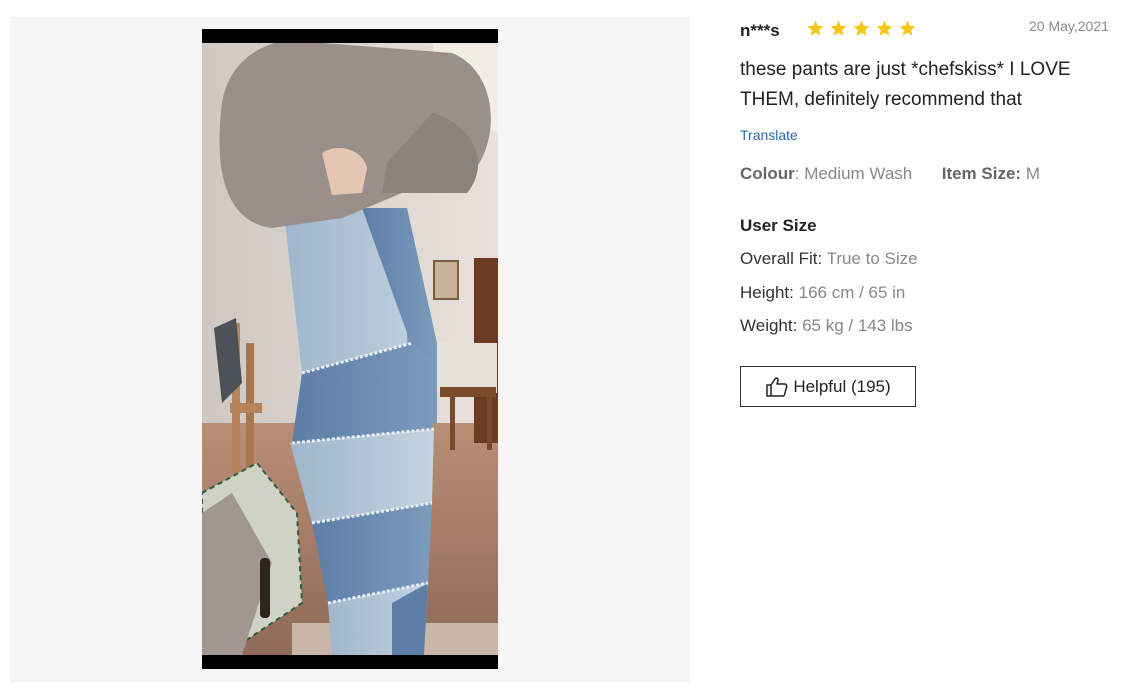 Image resolution: width=1122 pixels, height=696 pixels. What do you see at coordinates (1032, 173) in the screenshot?
I see `item-size-value: M` at bounding box center [1032, 173].